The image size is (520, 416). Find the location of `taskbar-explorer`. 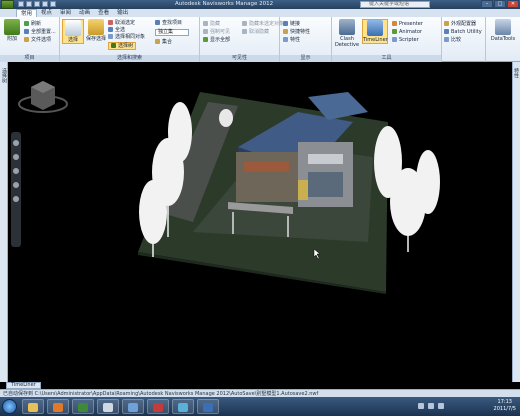

taskbar-explorer is located at coordinates (33, 406).